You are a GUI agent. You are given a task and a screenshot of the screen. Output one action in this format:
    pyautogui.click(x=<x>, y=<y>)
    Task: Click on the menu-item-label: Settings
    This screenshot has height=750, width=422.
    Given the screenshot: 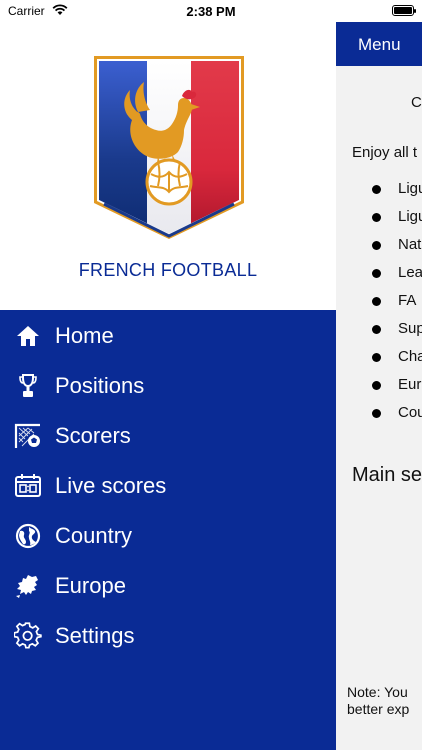 What is the action you would take?
    pyautogui.click(x=95, y=635)
    